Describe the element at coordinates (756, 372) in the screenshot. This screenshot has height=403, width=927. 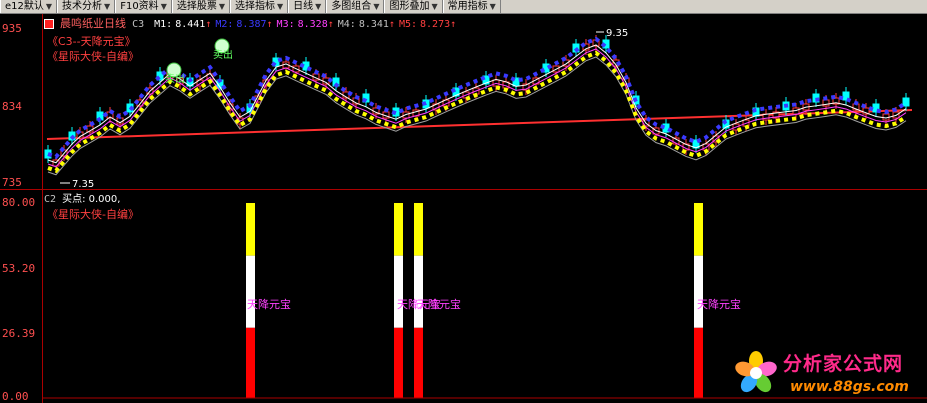
I see `flower-logo-icon` at that location.